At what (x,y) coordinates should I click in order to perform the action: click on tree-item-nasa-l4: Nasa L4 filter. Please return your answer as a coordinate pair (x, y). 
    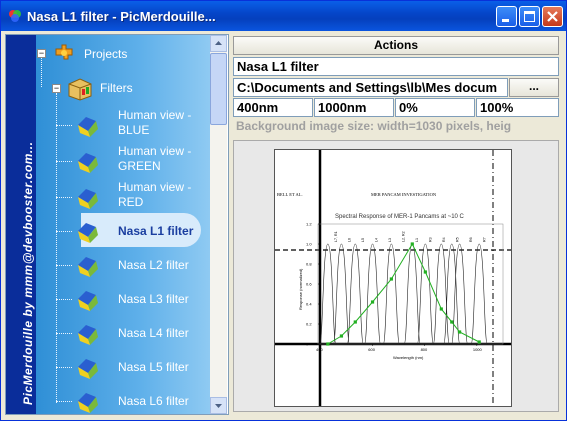
    Looking at the image, I should click on (153, 333).